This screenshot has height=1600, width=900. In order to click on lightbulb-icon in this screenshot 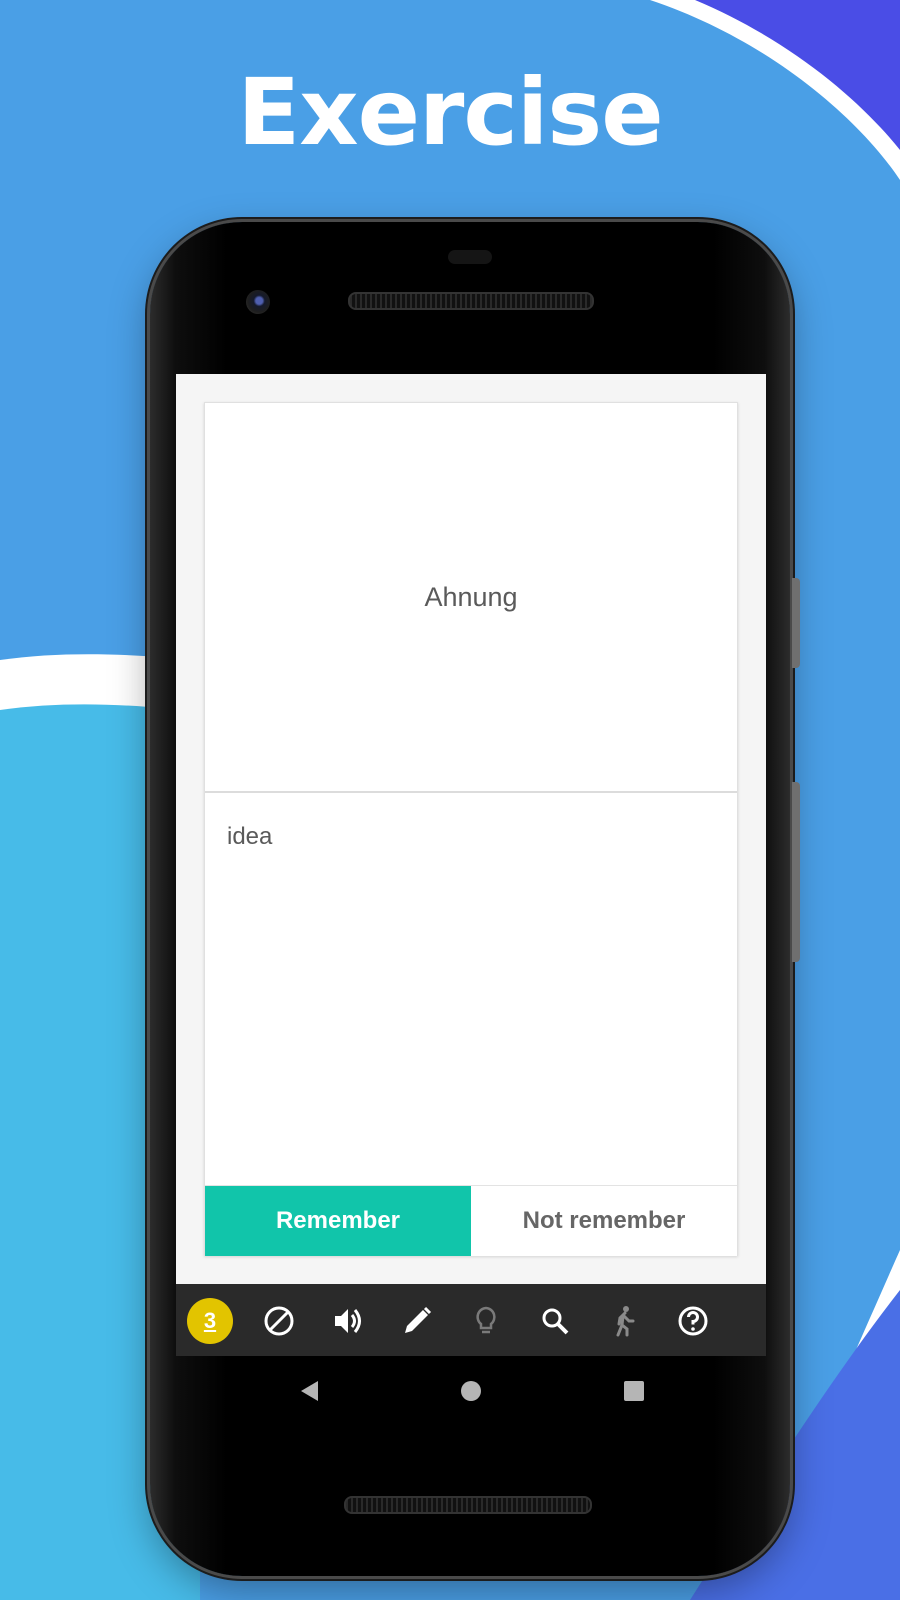, I will do `click(486, 1321)`.